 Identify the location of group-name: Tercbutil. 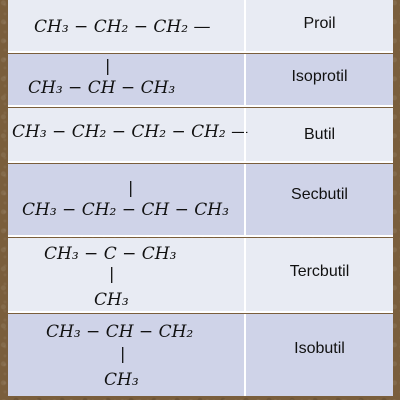
(319, 271).